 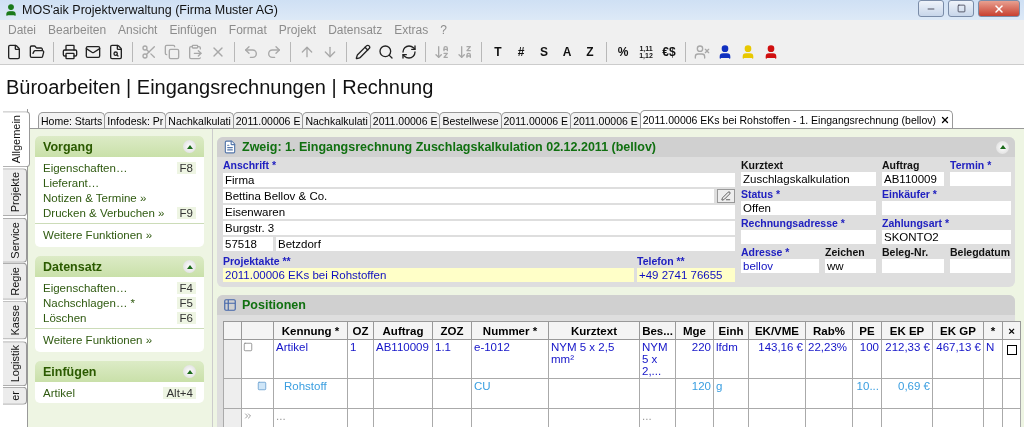 I want to click on side-tab: Service, so click(x=15, y=240).